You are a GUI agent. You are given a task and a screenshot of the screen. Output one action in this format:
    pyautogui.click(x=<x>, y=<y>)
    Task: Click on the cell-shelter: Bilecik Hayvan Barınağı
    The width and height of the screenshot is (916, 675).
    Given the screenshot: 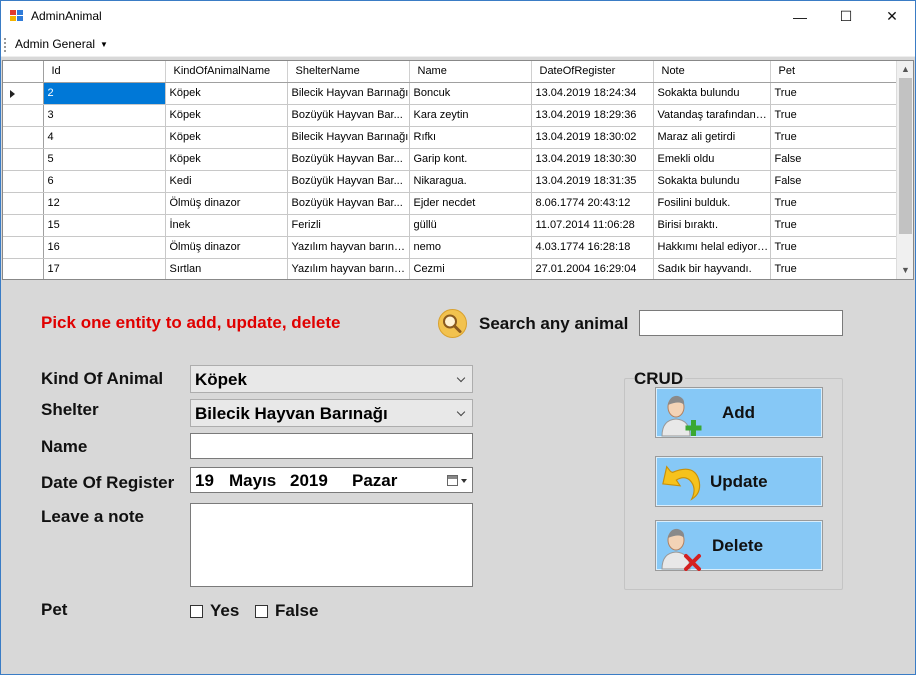 What is the action you would take?
    pyautogui.click(x=348, y=93)
    